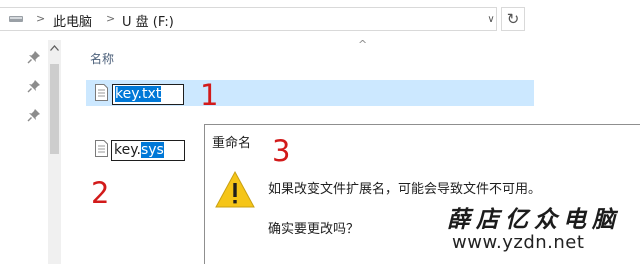 The width and height of the screenshot is (640, 264). What do you see at coordinates (138, 94) in the screenshot?
I see `filename-selected: key.txt` at bounding box center [138, 94].